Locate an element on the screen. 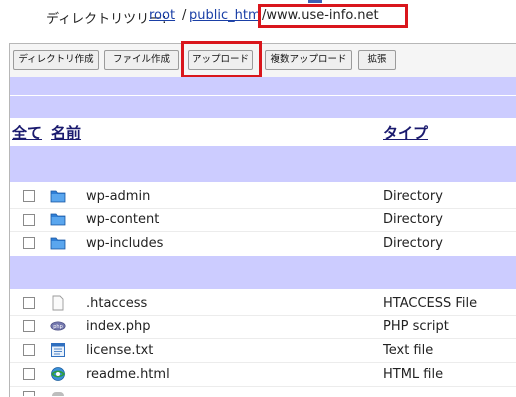 The image size is (516, 397). breadcrumb-root-link: root is located at coordinates (162, 15).